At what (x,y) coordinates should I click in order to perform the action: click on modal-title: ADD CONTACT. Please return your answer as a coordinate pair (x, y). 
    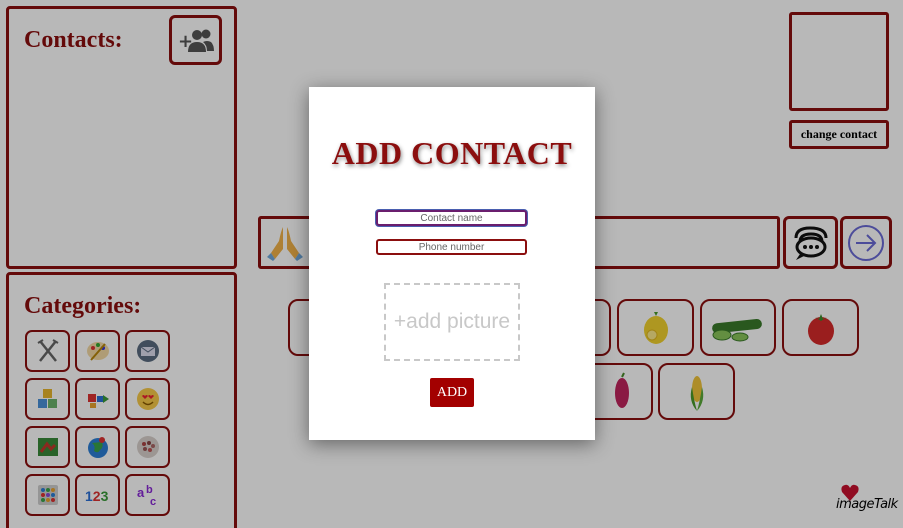
    Looking at the image, I should click on (452, 153).